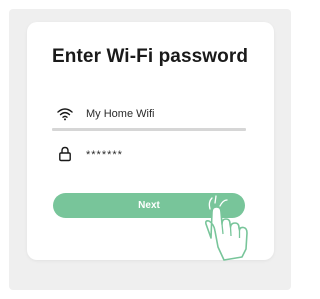 The height and width of the screenshot is (299, 320). I want to click on wifi-icon, so click(65, 114).